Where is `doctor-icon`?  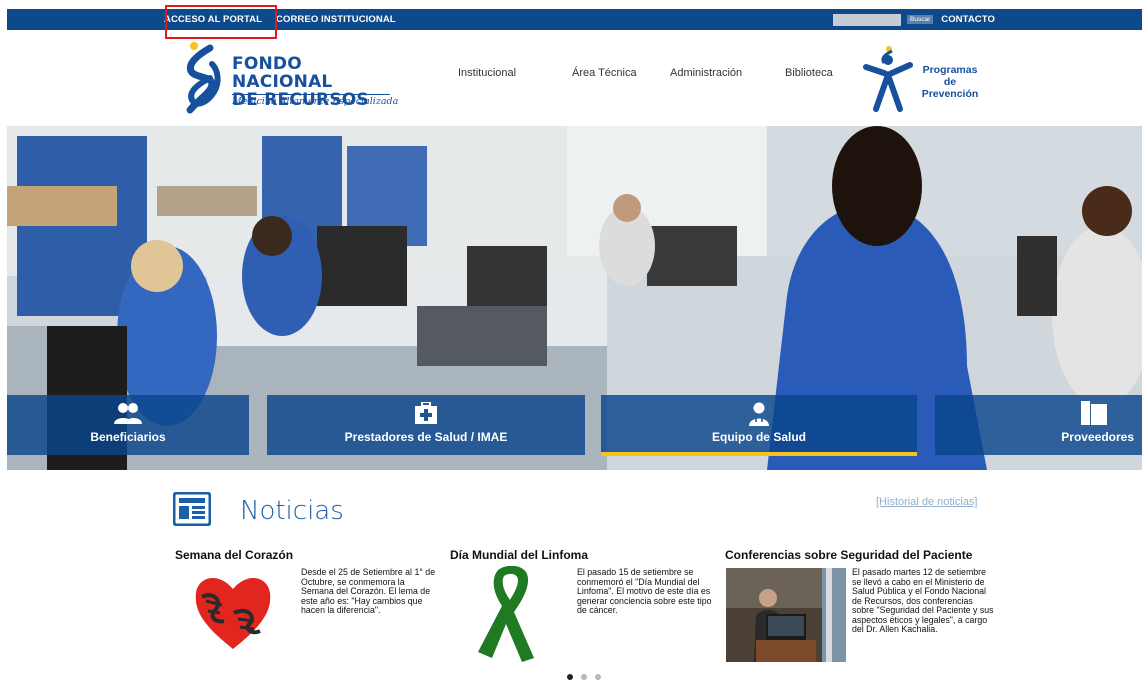 doctor-icon is located at coordinates (759, 414).